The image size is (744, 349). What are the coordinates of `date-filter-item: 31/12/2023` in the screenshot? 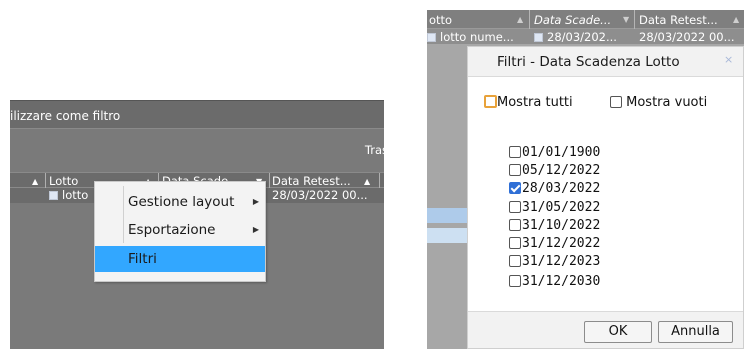 It's located at (554, 262).